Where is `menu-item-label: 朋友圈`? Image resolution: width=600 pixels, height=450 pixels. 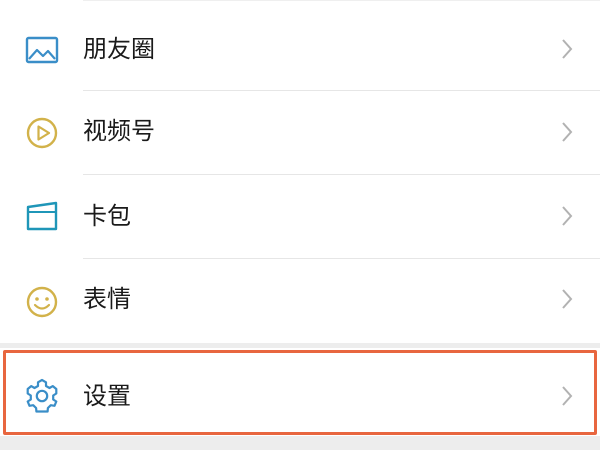 menu-item-label: 朋友圈 is located at coordinates (119, 49).